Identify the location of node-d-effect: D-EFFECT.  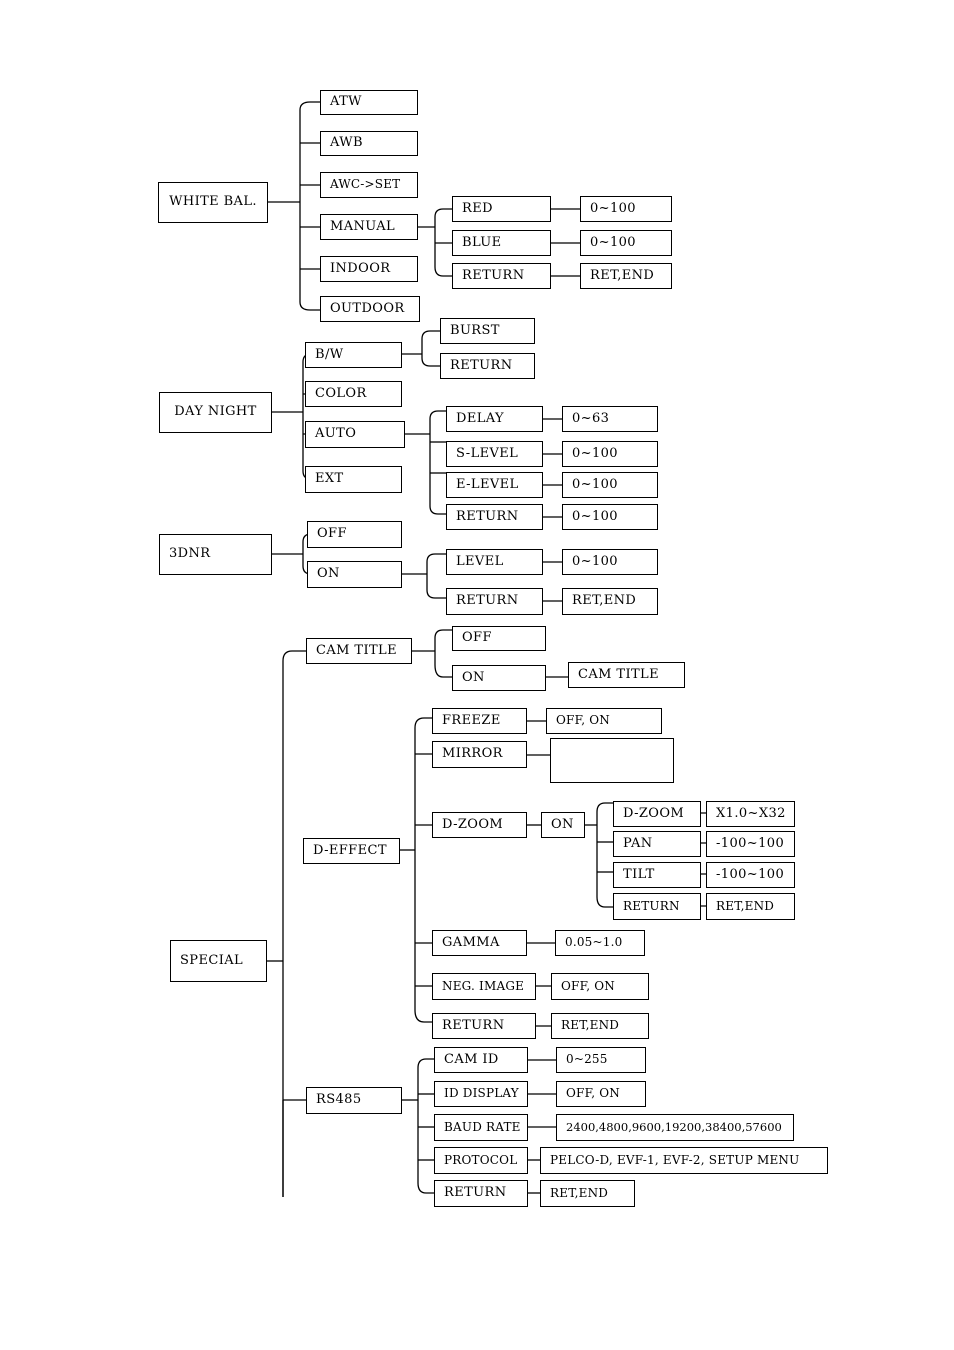
(351, 851).